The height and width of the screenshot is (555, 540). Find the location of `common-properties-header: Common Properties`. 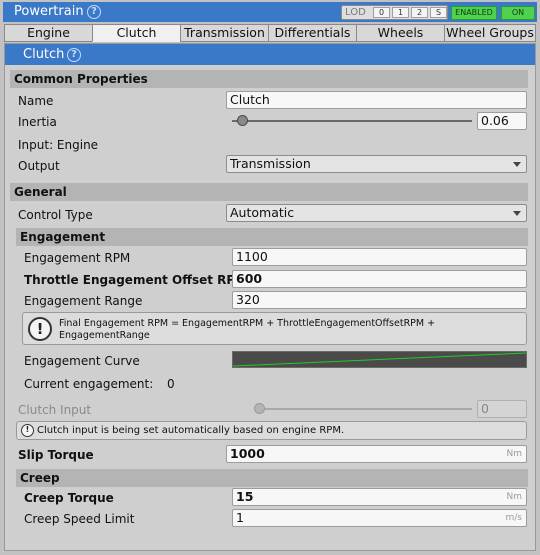

common-properties-header: Common Properties is located at coordinates (269, 79).